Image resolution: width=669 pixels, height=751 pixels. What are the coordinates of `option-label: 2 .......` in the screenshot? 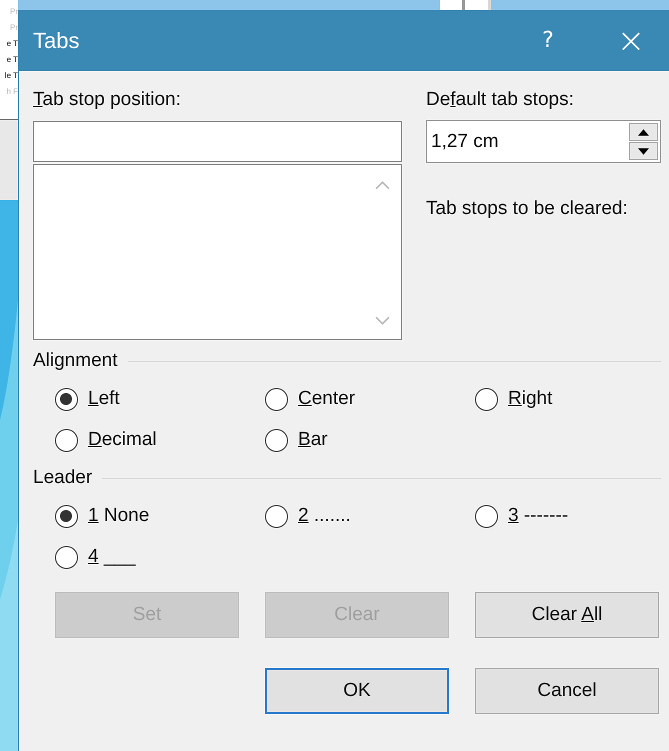 It's located at (324, 516).